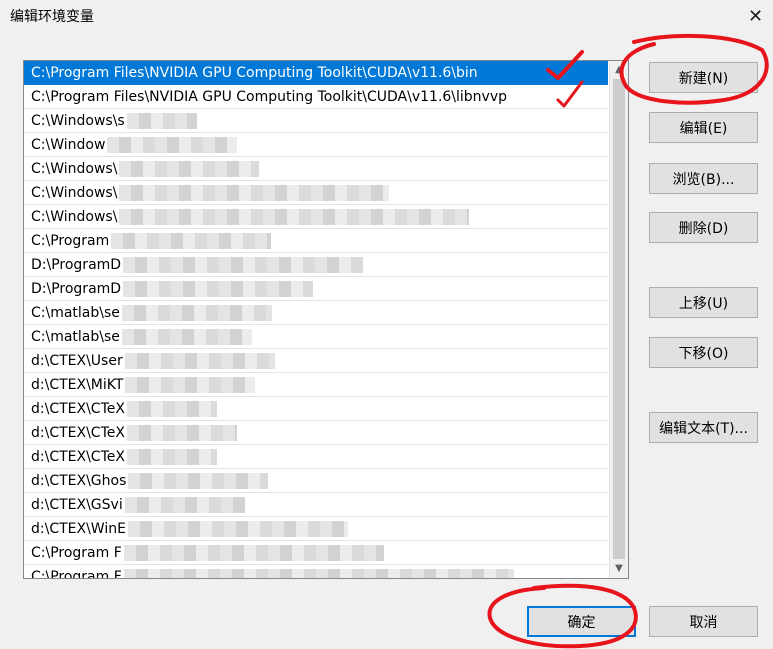  Describe the element at coordinates (581, 621) in the screenshot. I see `ok-button: 确定` at that location.